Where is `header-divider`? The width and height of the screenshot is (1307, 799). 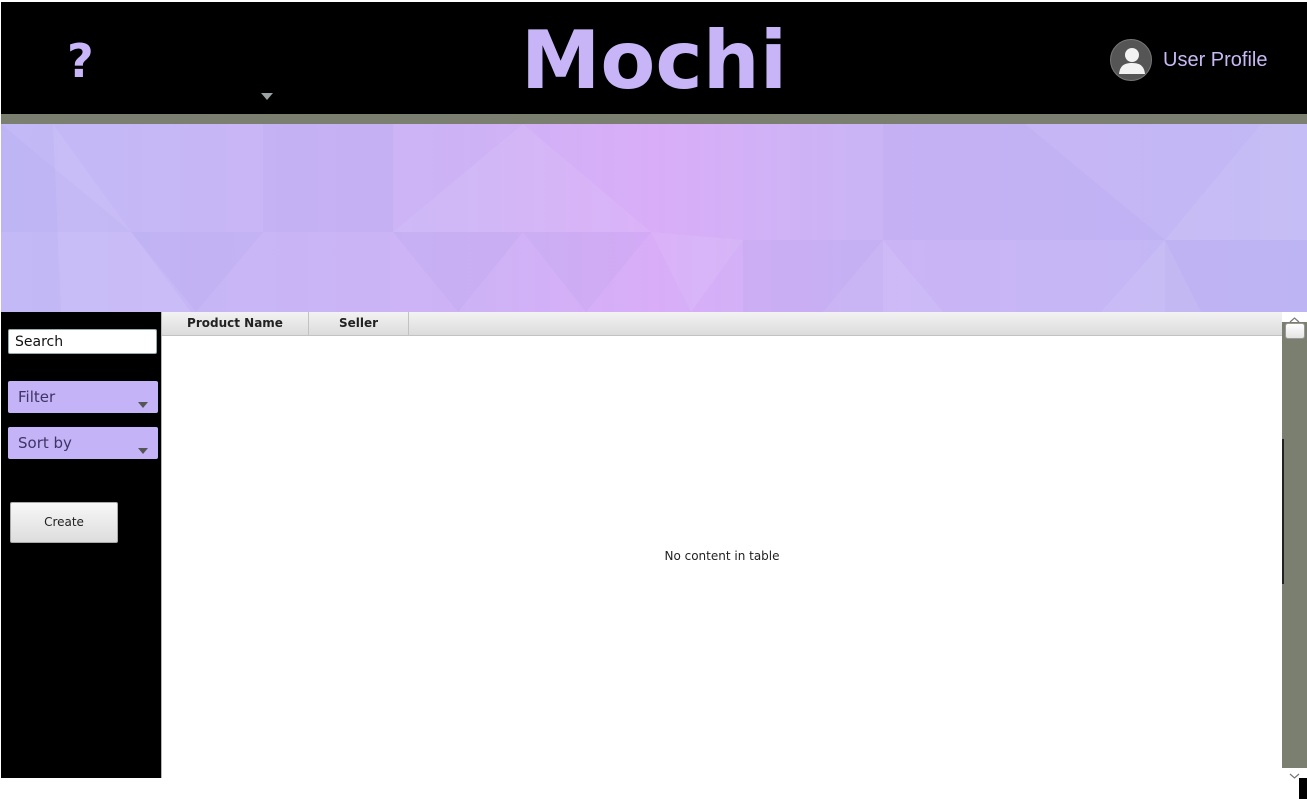
header-divider is located at coordinates (654, 119).